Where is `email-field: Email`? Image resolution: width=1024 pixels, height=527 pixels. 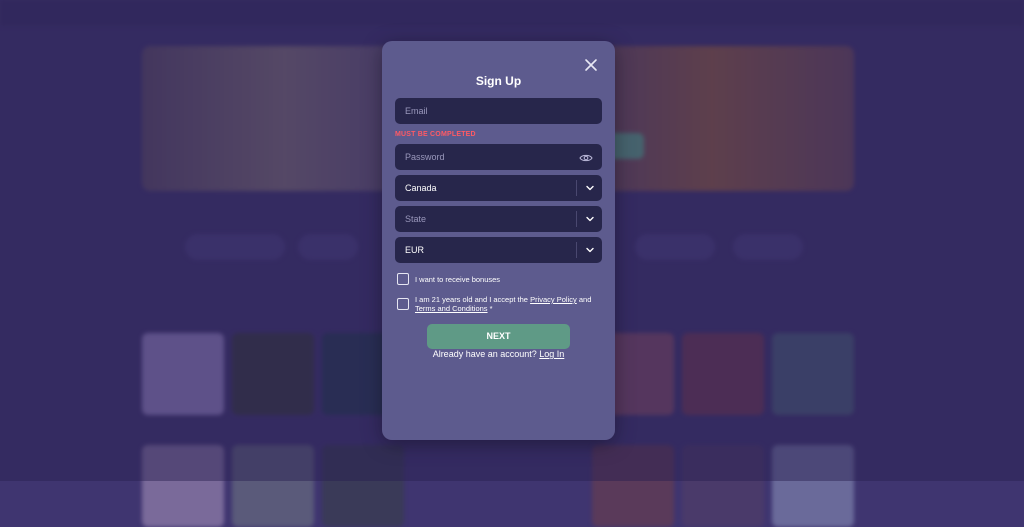 email-field: Email is located at coordinates (498, 111).